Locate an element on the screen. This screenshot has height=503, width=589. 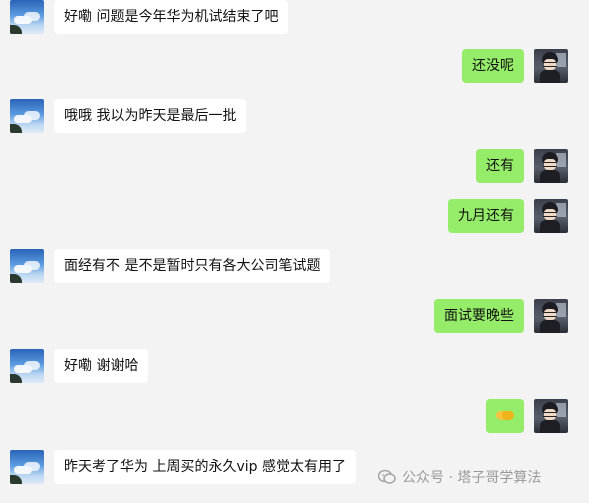
message-bubble-outgoing: 九月还有 is located at coordinates (486, 216).